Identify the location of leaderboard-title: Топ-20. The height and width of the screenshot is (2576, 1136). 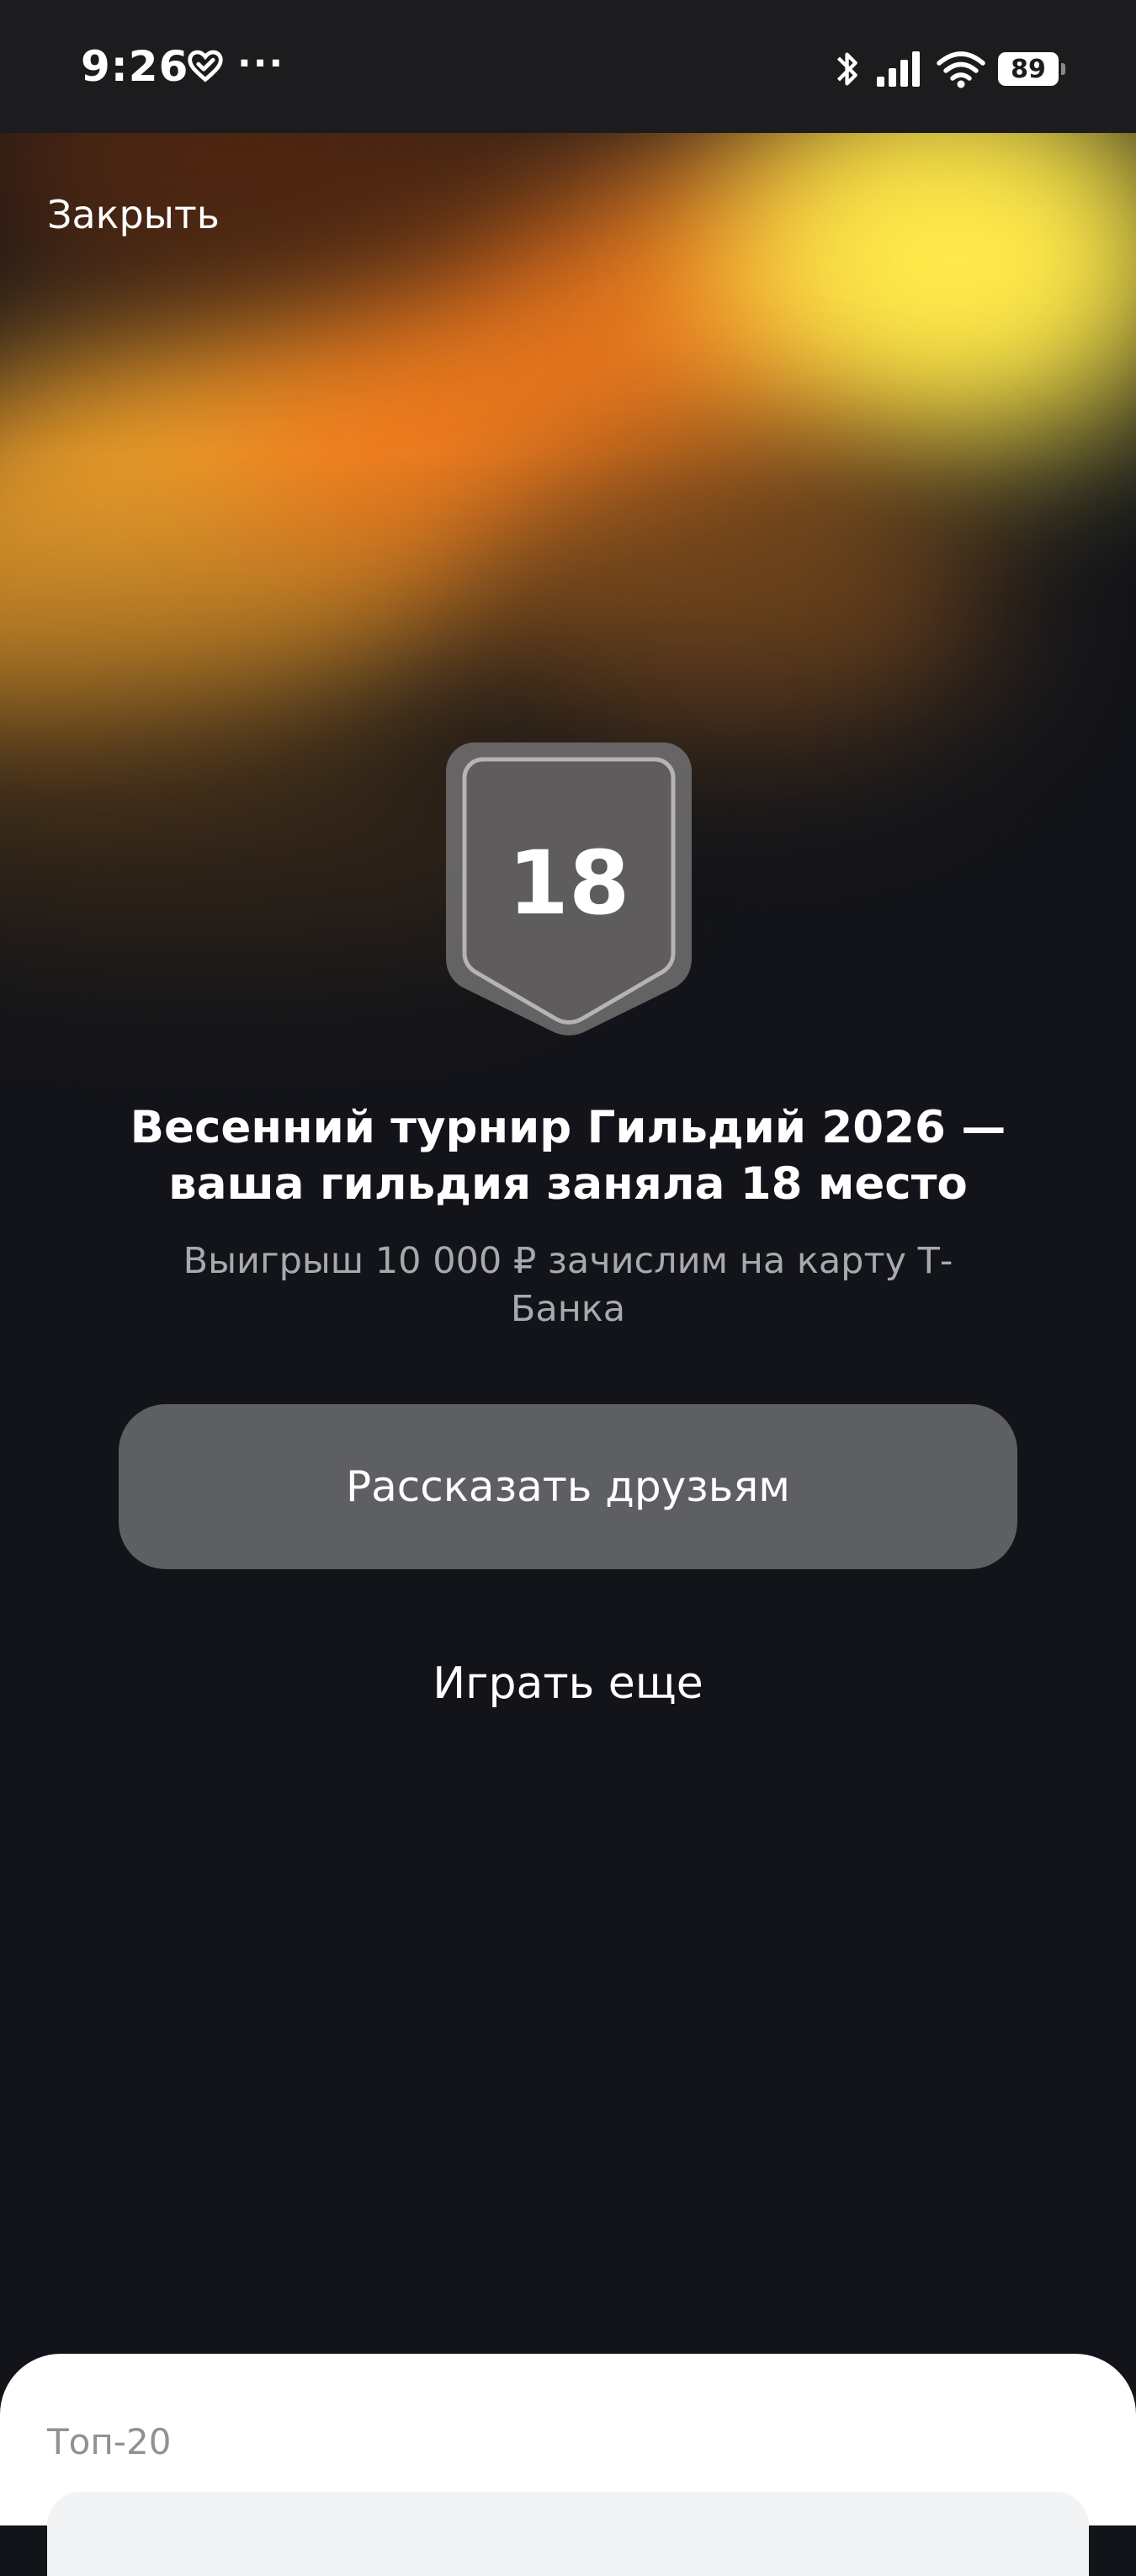
(109, 2441).